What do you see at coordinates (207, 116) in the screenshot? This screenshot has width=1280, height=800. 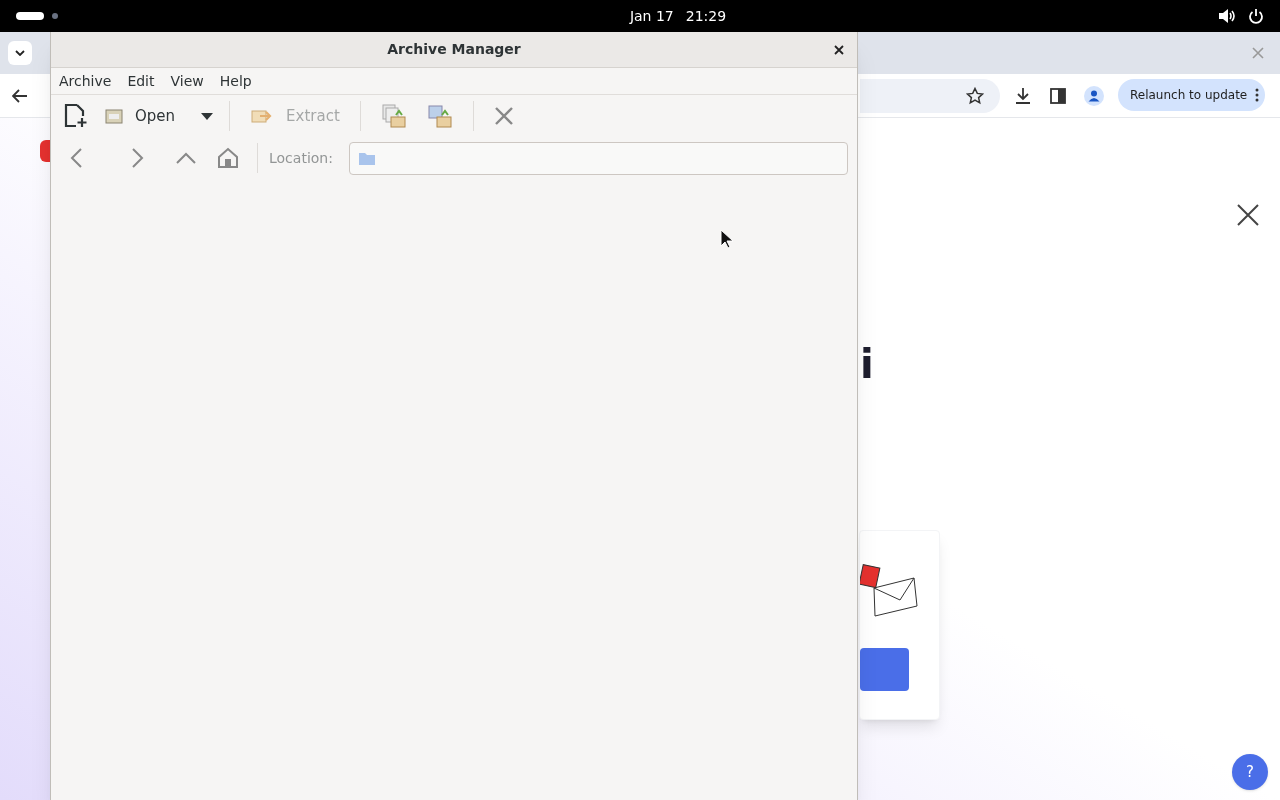 I see `dropdown-arrow-icon` at bounding box center [207, 116].